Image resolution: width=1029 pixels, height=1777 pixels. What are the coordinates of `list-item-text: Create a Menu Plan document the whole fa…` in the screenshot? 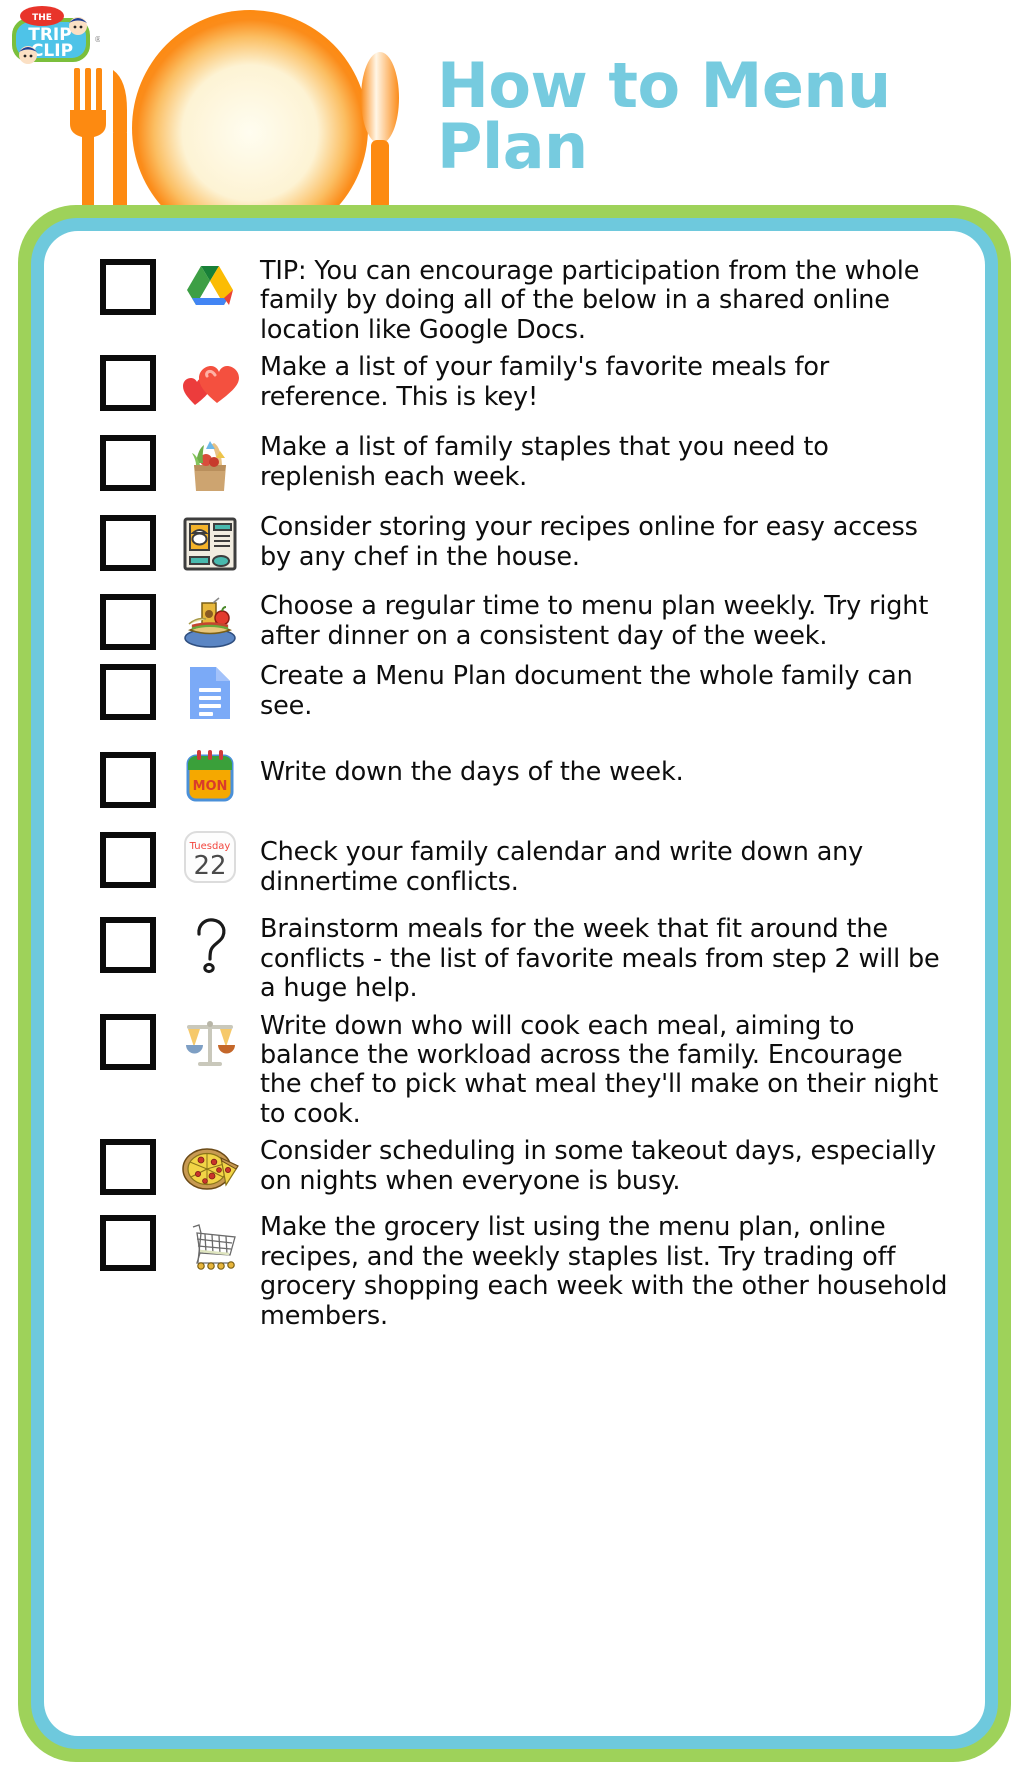 It's located at (586, 691).